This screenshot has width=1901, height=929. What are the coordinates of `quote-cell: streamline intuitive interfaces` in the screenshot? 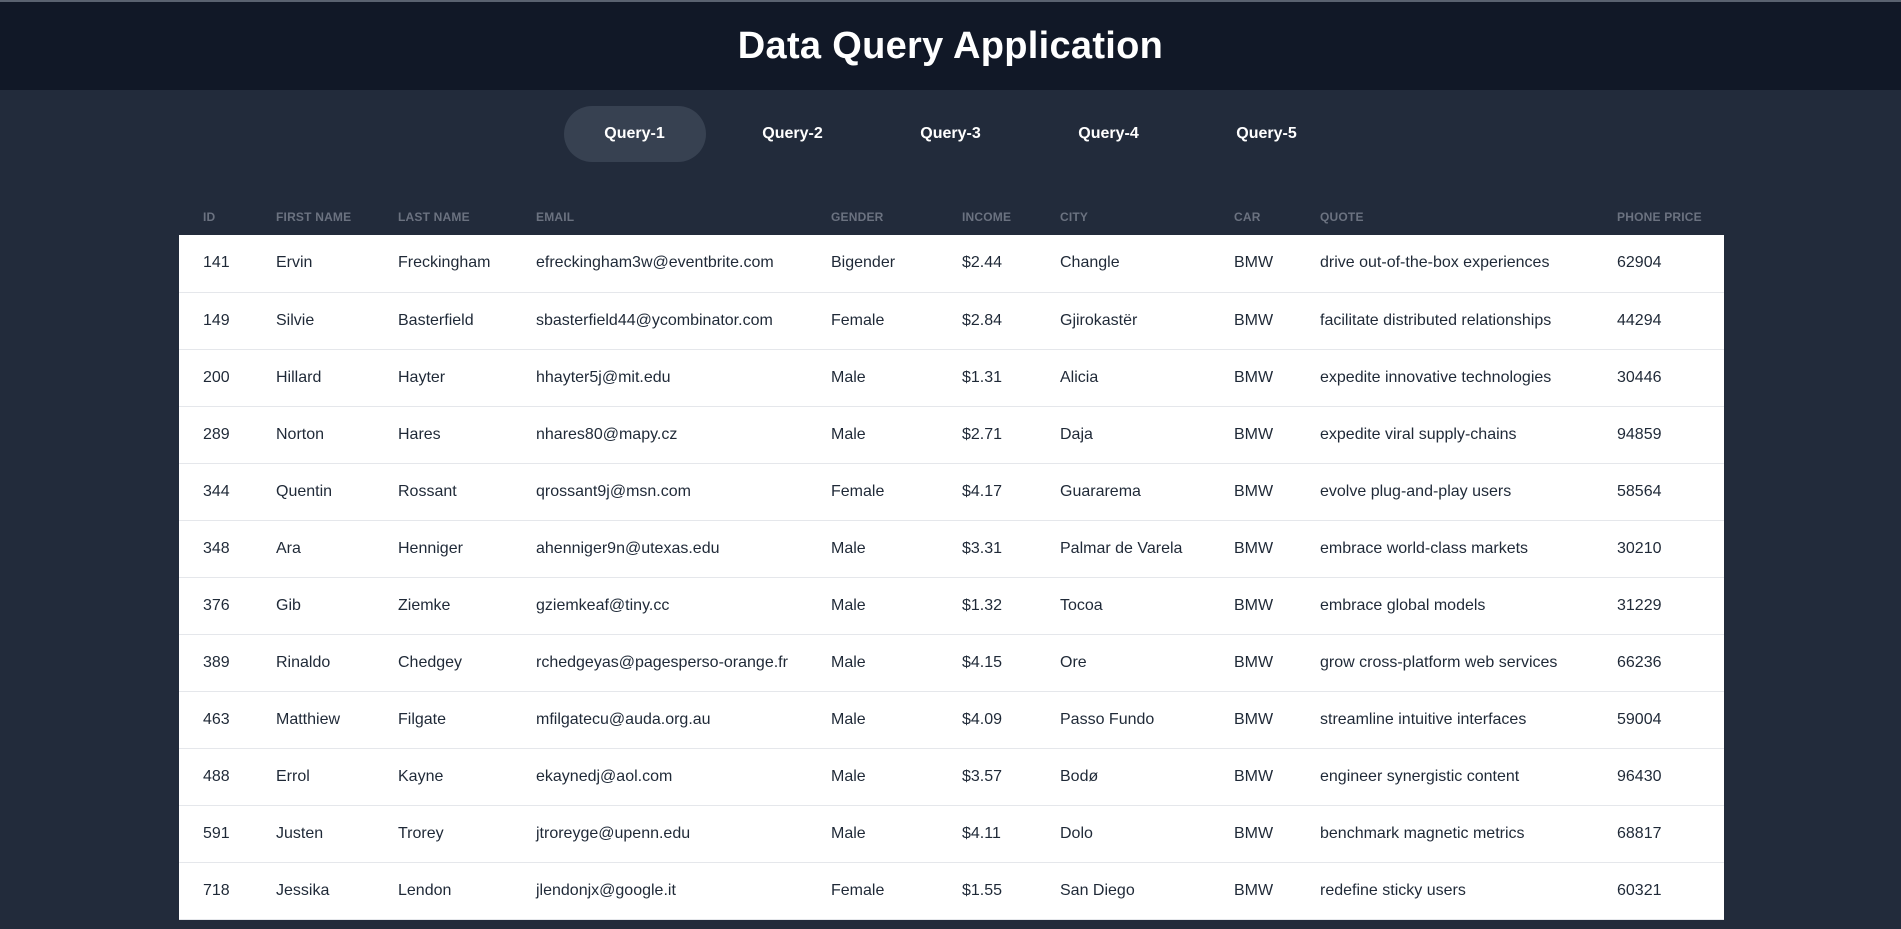 It's located at (1423, 719).